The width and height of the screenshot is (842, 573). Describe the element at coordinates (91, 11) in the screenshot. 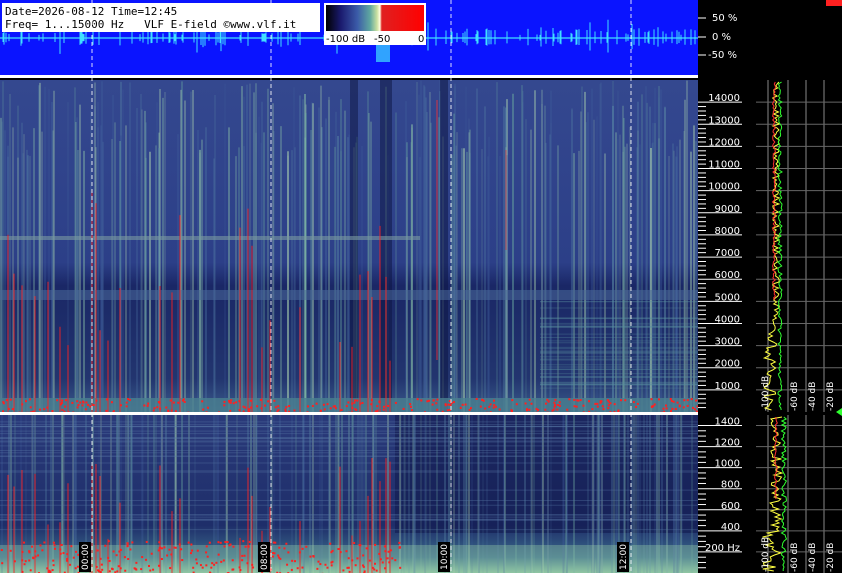

I see `header-date-time: Date=2026-08-12 Time=12:45` at that location.